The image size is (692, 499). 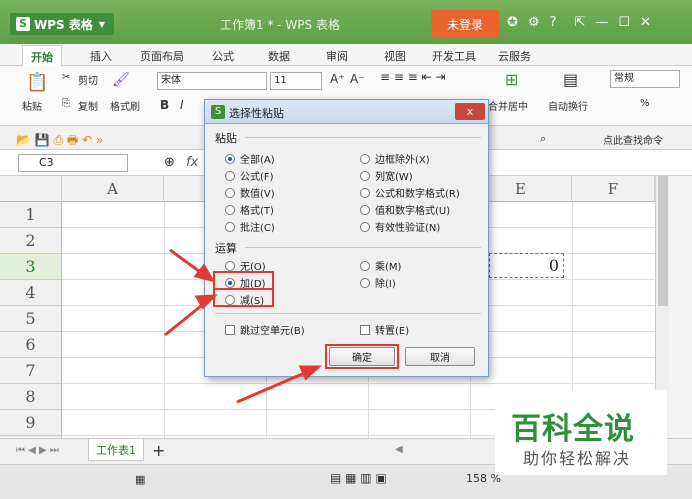 What do you see at coordinates (250, 192) in the screenshot?
I see `radio-paste-values: 数值(V)` at bounding box center [250, 192].